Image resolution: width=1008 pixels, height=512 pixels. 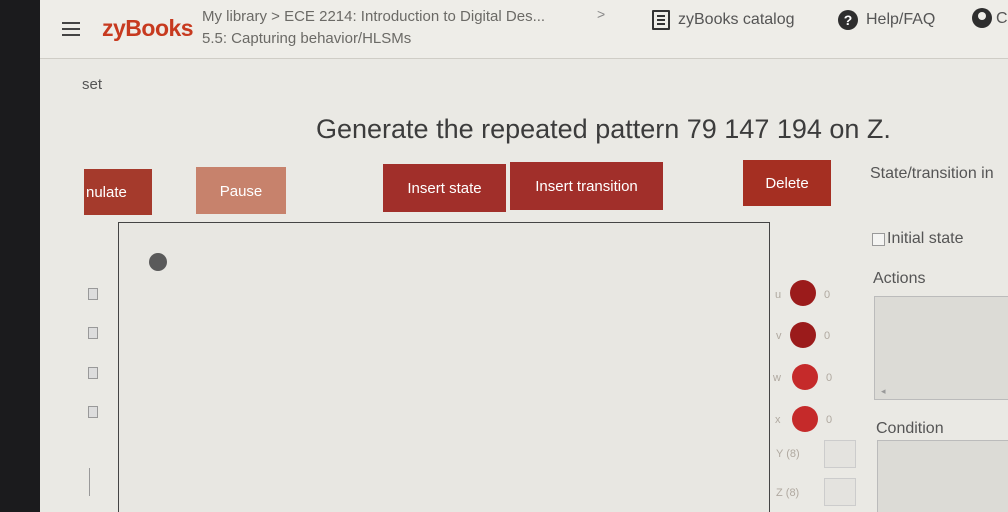 What do you see at coordinates (883, 391) in the screenshot?
I see `scroll-left-icon: ◂` at bounding box center [883, 391].